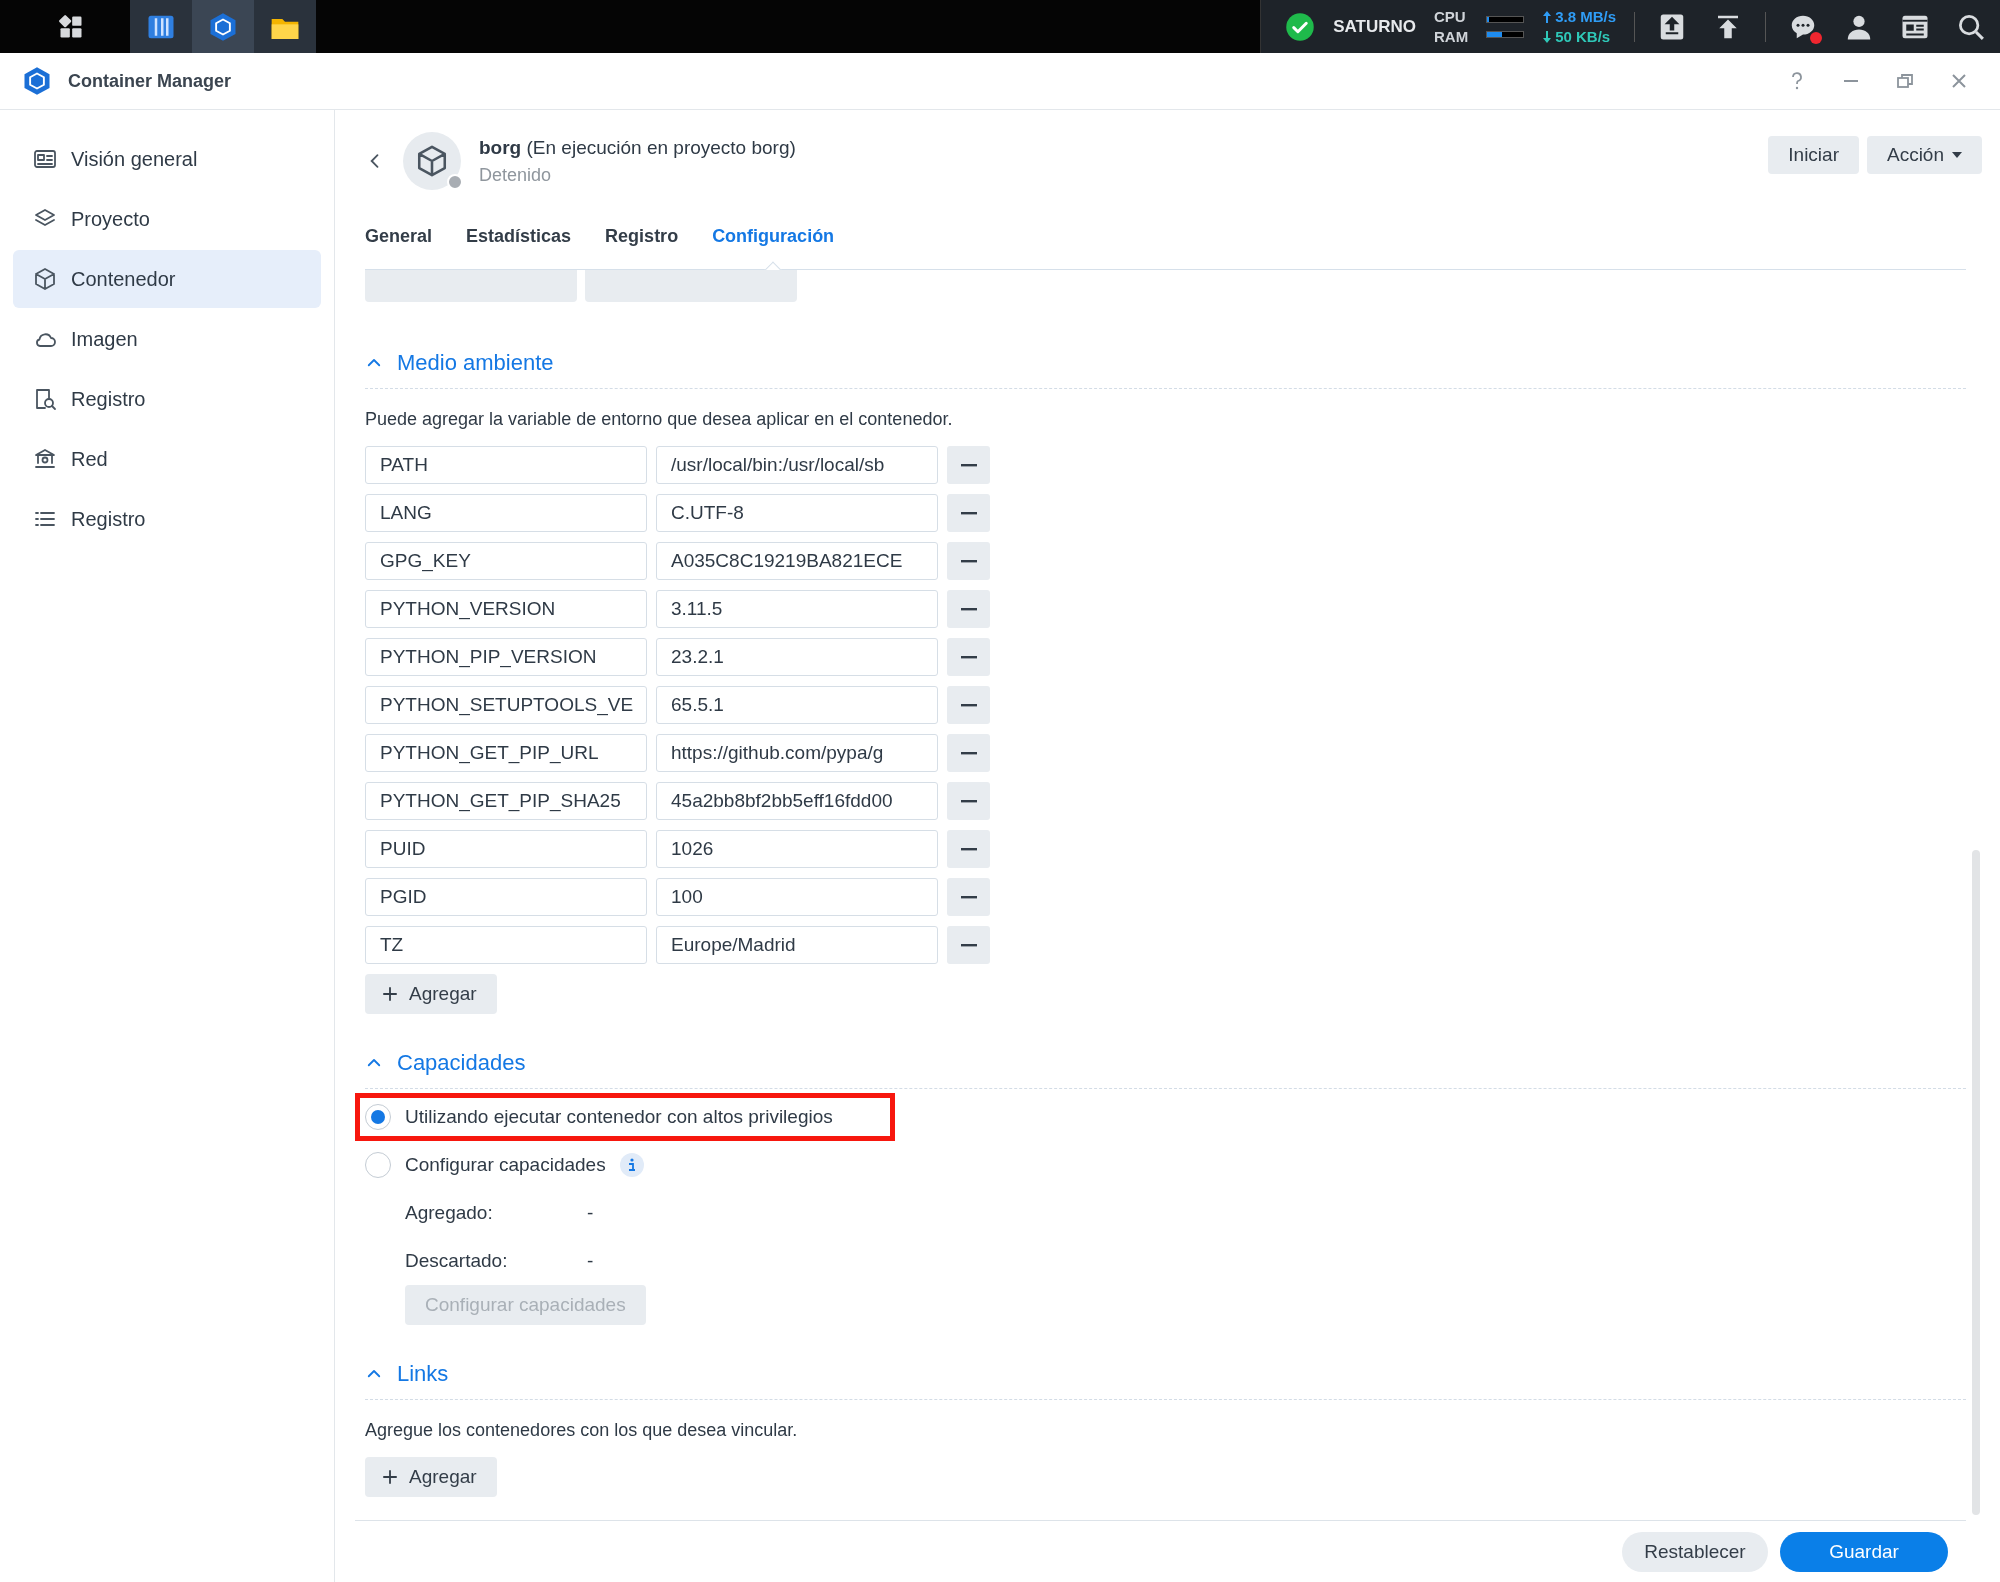 This screenshot has width=2000, height=1582. Describe the element at coordinates (506, 849) in the screenshot. I see `variable-name-field: PUID` at that location.